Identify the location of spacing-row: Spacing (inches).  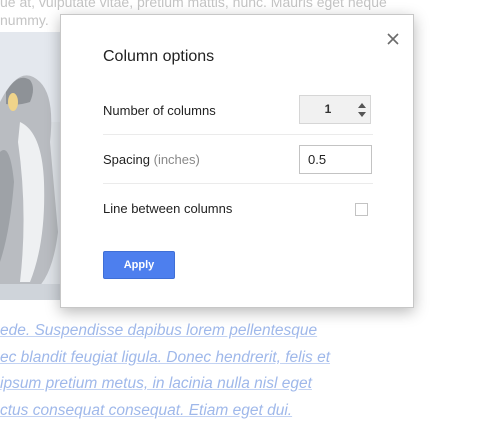
(238, 159).